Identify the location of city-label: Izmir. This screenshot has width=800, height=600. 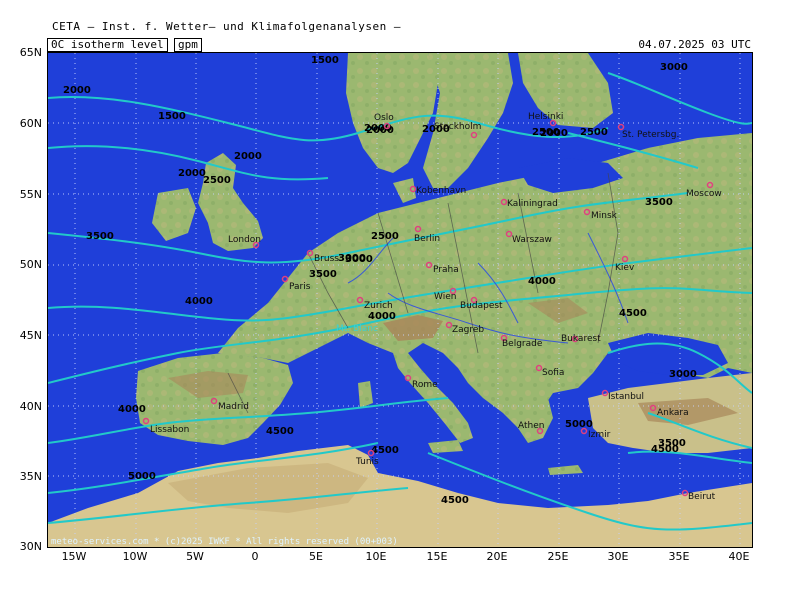
(599, 435).